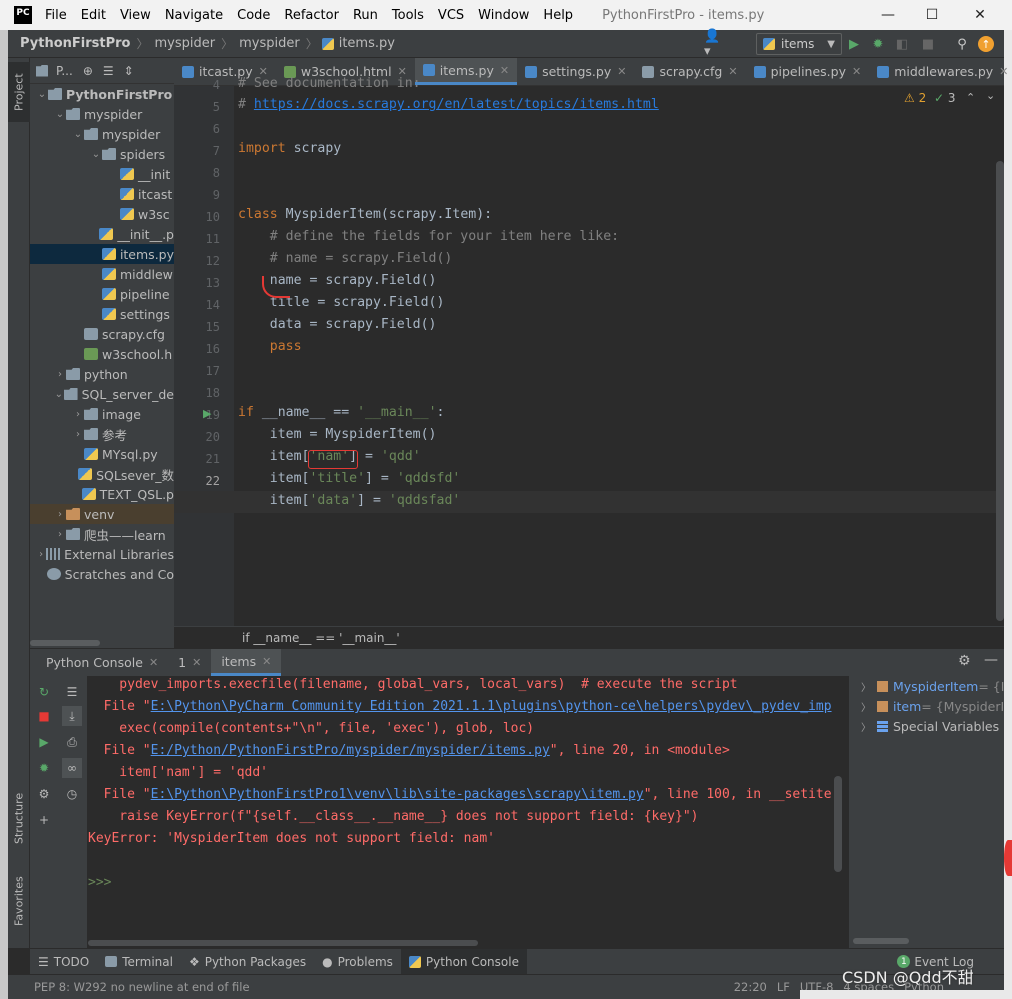 The image size is (1012, 999). I want to click on editor-breadcrumb: if __name__ == '__main__', so click(589, 637).